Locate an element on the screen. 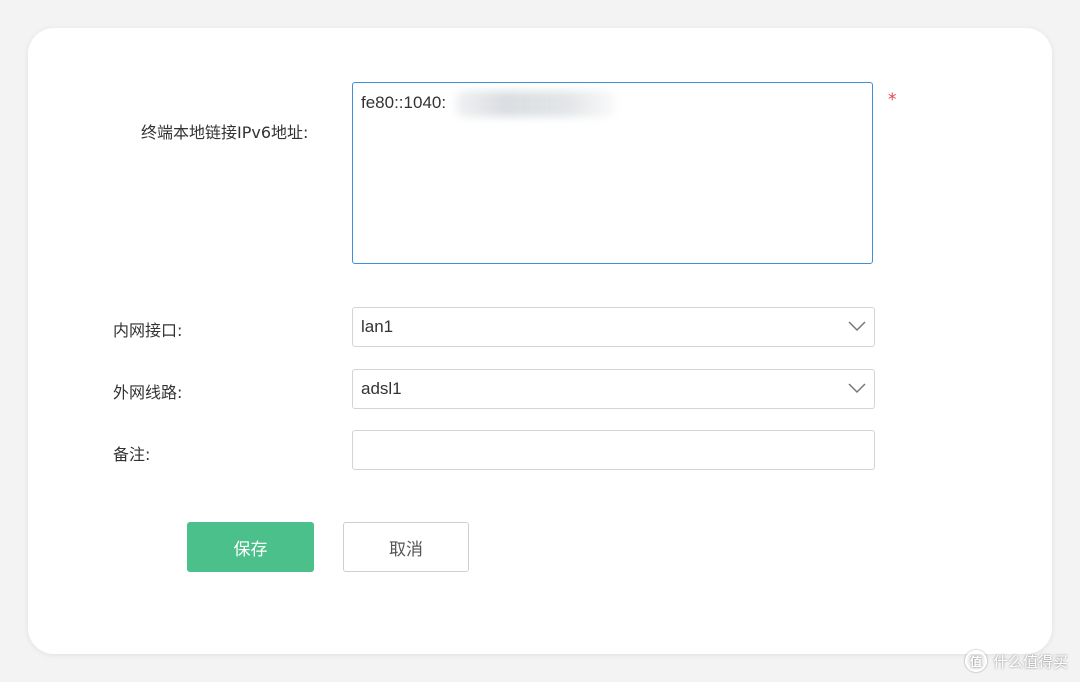 The width and height of the screenshot is (1080, 682). watermark-text: 什么值得买 is located at coordinates (1030, 661).